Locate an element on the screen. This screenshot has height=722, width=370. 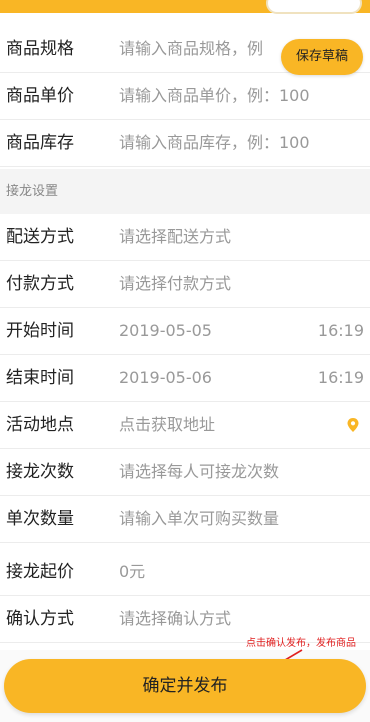
price-row: 商品单价 请输入商品单价，例：100 is located at coordinates (185, 96).